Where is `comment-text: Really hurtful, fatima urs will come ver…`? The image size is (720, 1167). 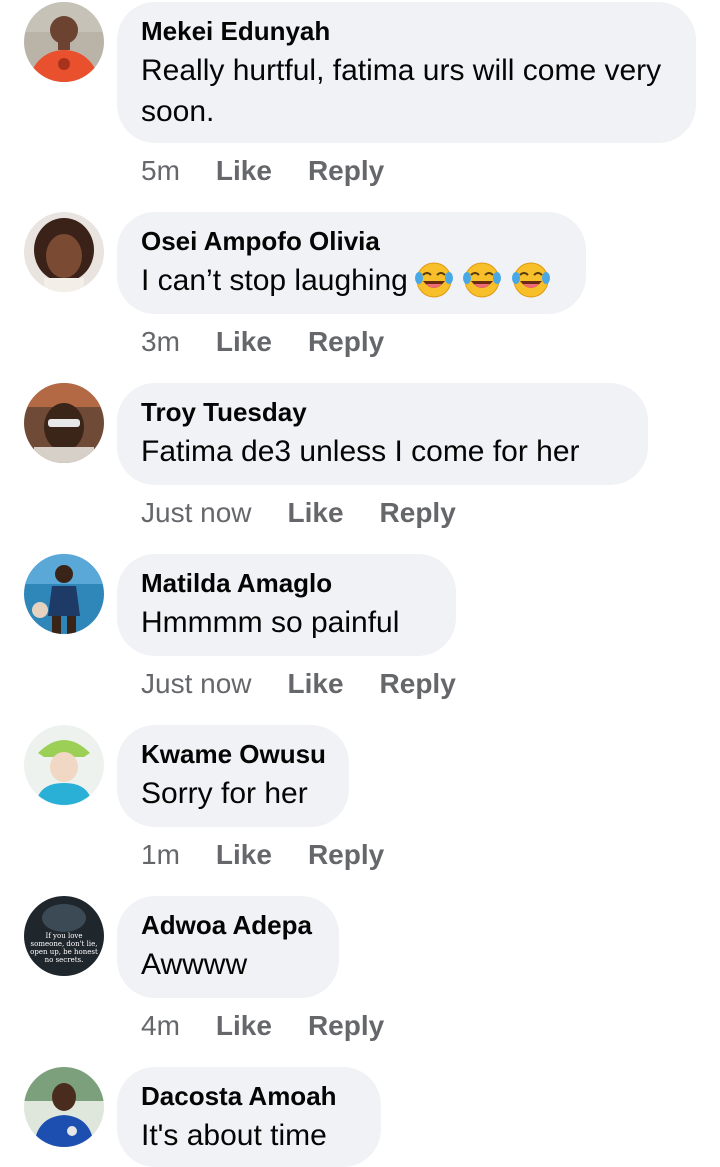 comment-text: Really hurtful, fatima urs will come ver… is located at coordinates (401, 91).